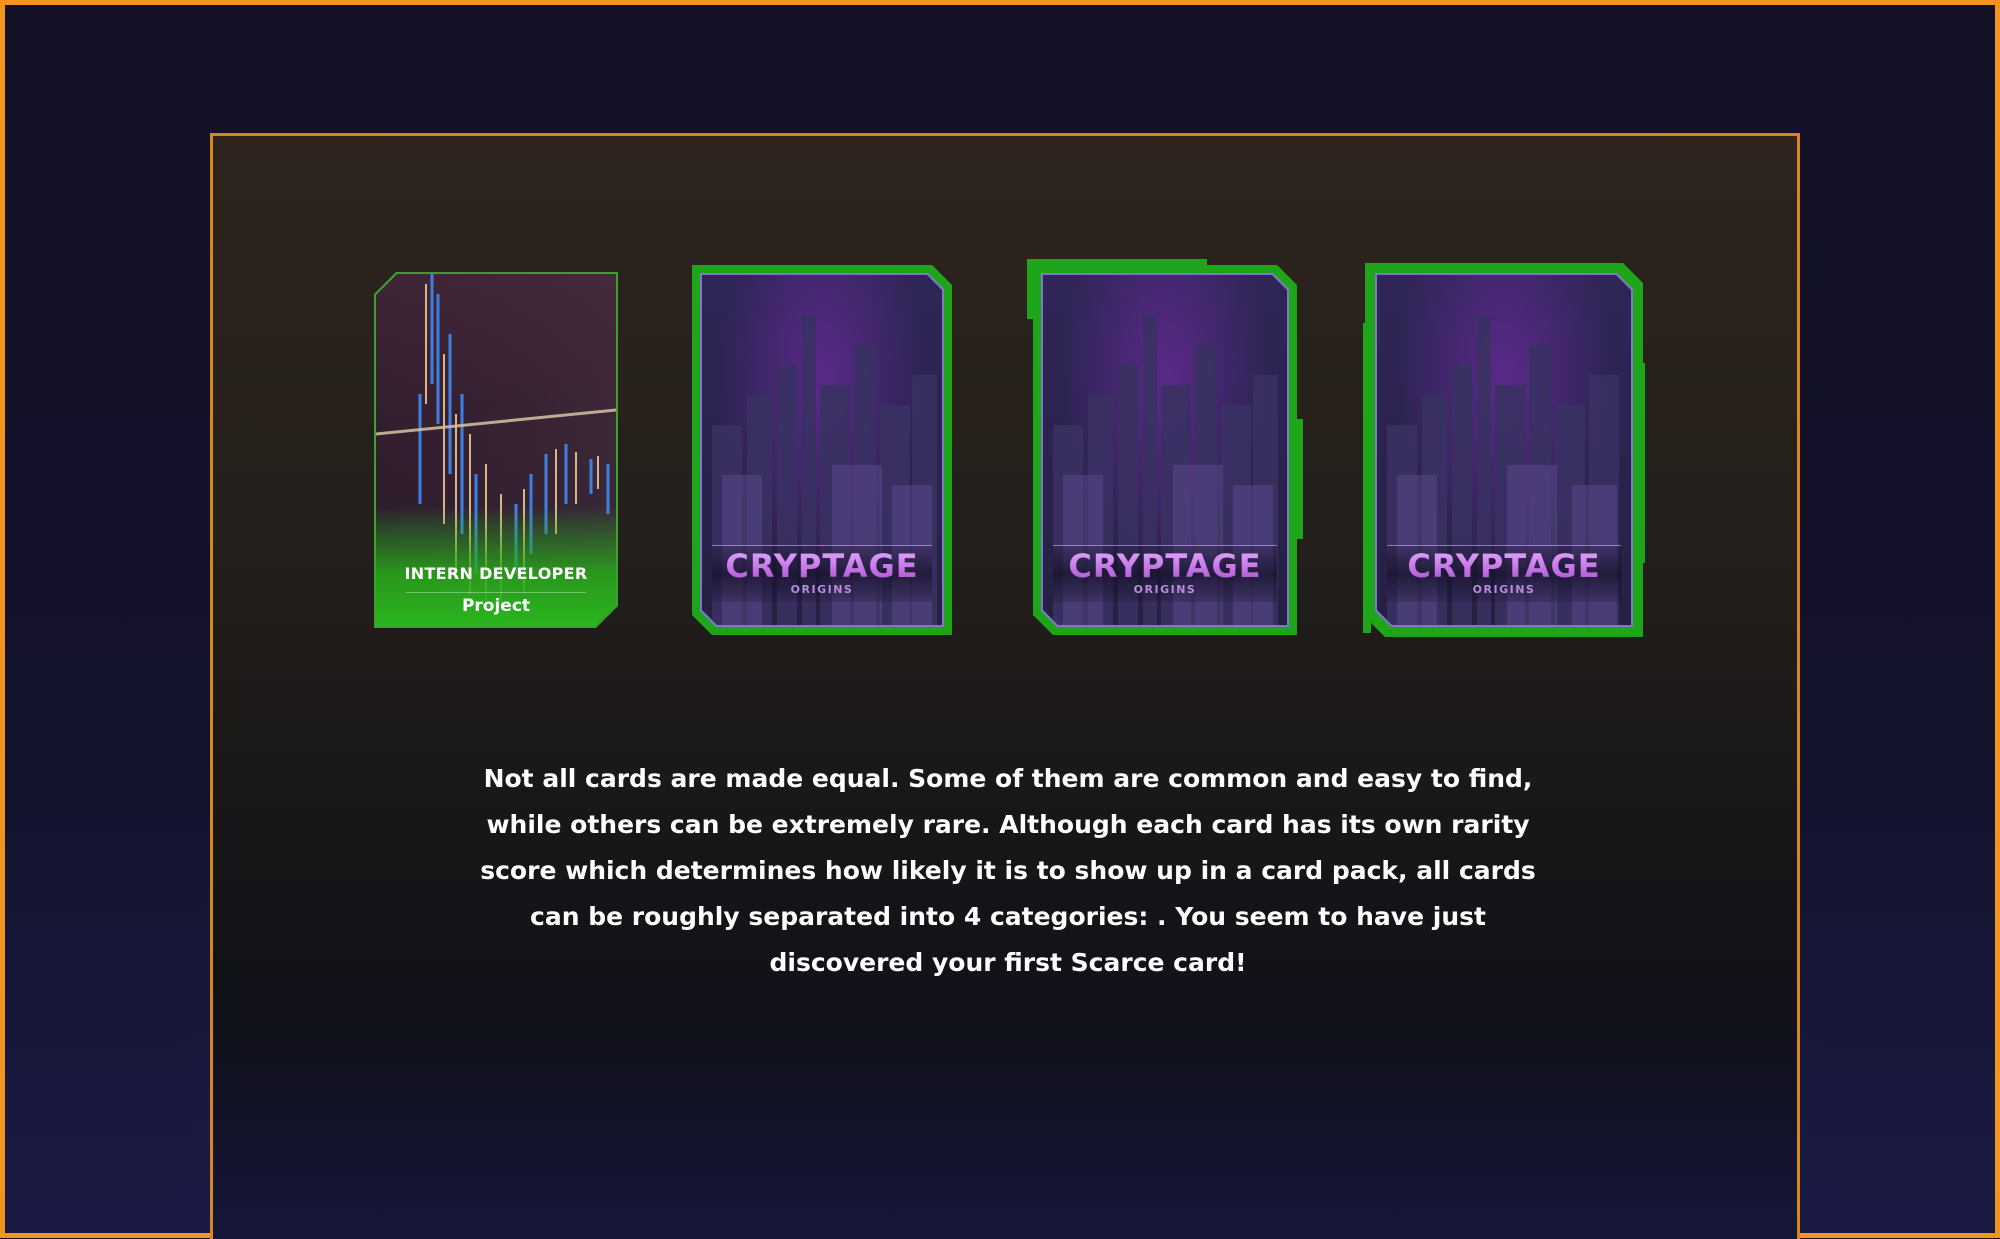 The image size is (2000, 1239). What do you see at coordinates (496, 606) in the screenshot?
I see `card-subtitle: Project` at bounding box center [496, 606].